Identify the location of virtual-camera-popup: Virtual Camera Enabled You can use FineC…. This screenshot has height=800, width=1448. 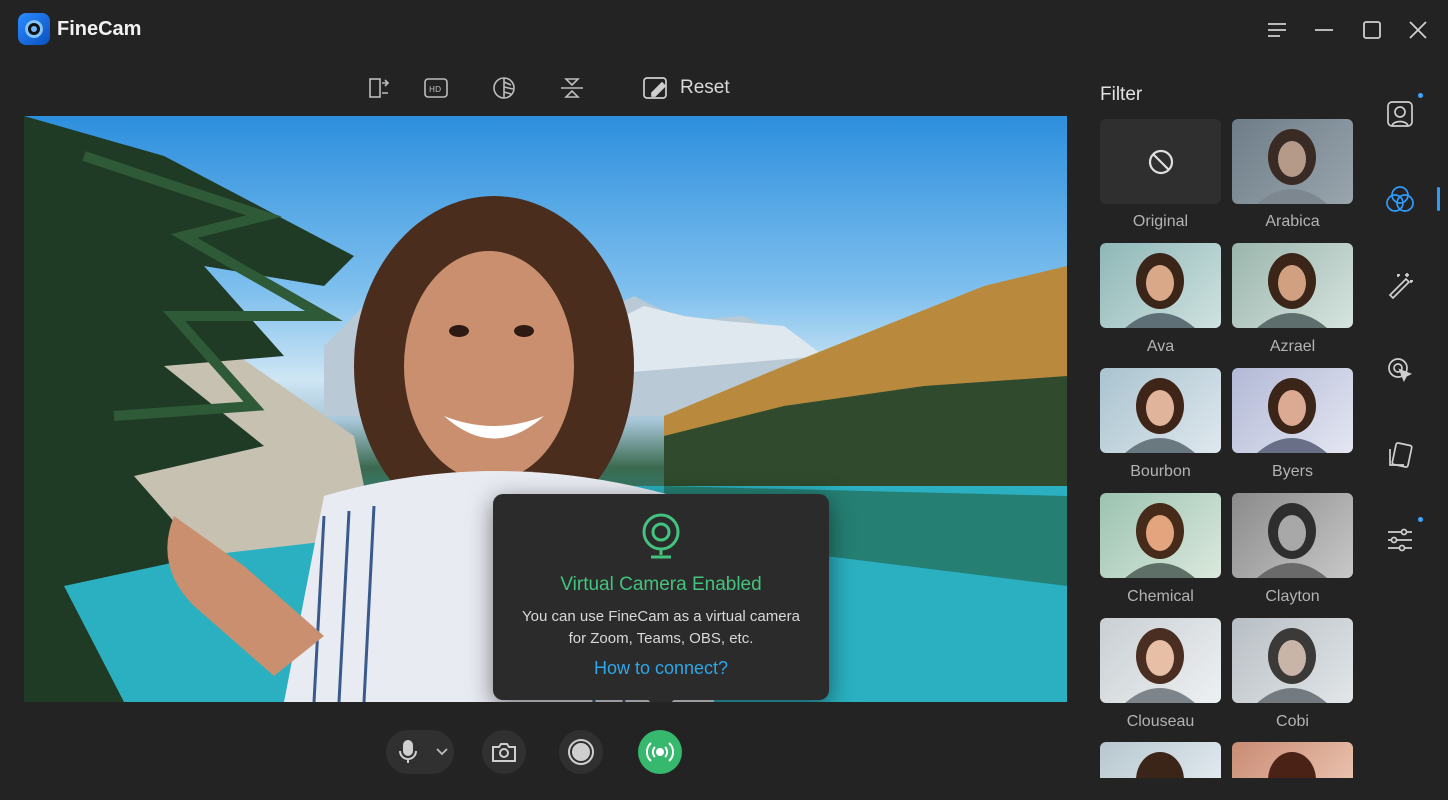
(661, 597).